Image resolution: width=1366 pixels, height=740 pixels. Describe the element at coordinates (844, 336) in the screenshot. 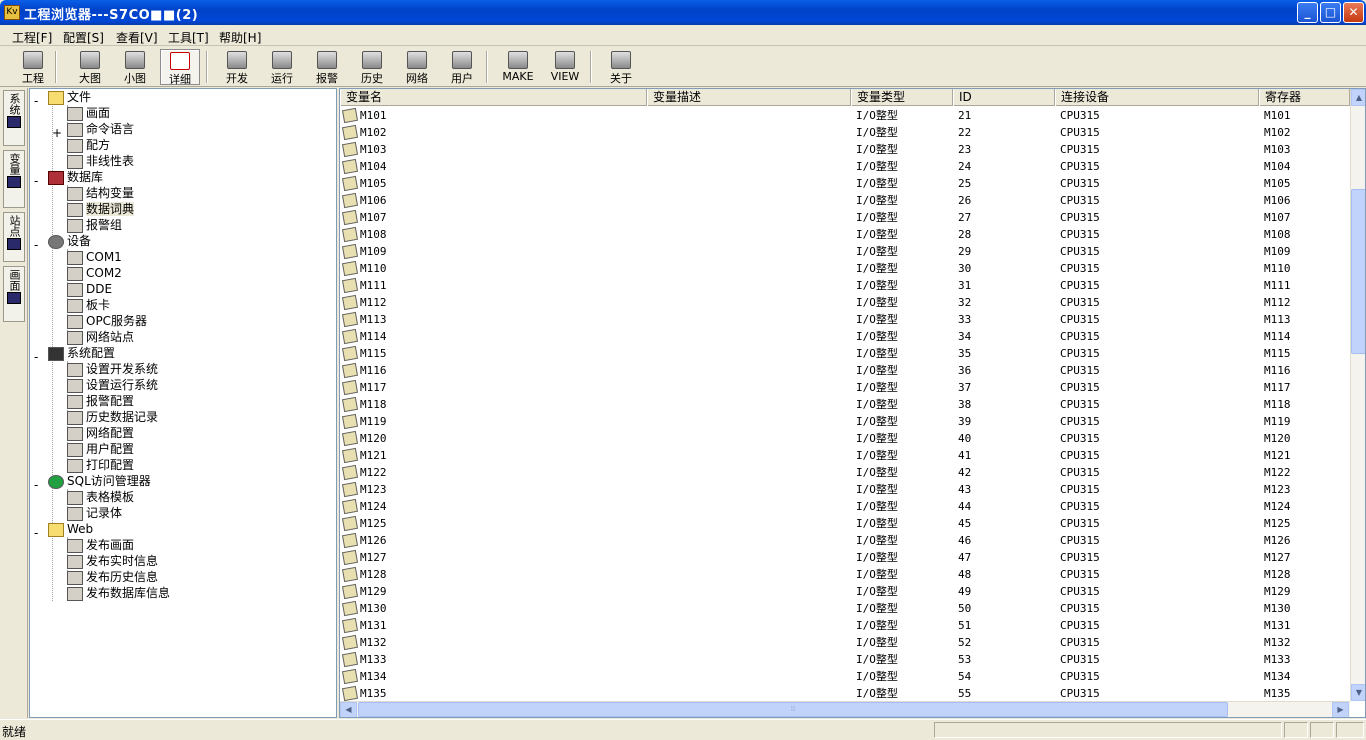

I see `table-row: M114 I/O整型 34 CPU315 M114` at that location.